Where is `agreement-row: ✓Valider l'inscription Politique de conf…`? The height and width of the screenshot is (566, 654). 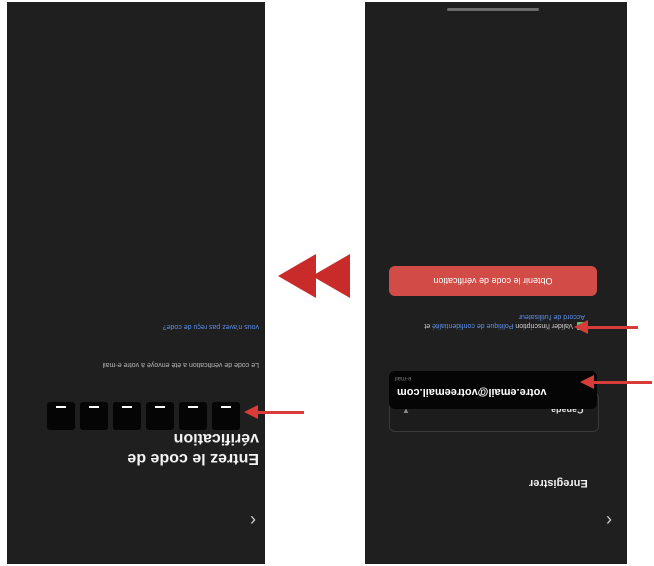 agreement-row: ✓Valider l'inscription Politique de conf… is located at coordinates (500, 321).